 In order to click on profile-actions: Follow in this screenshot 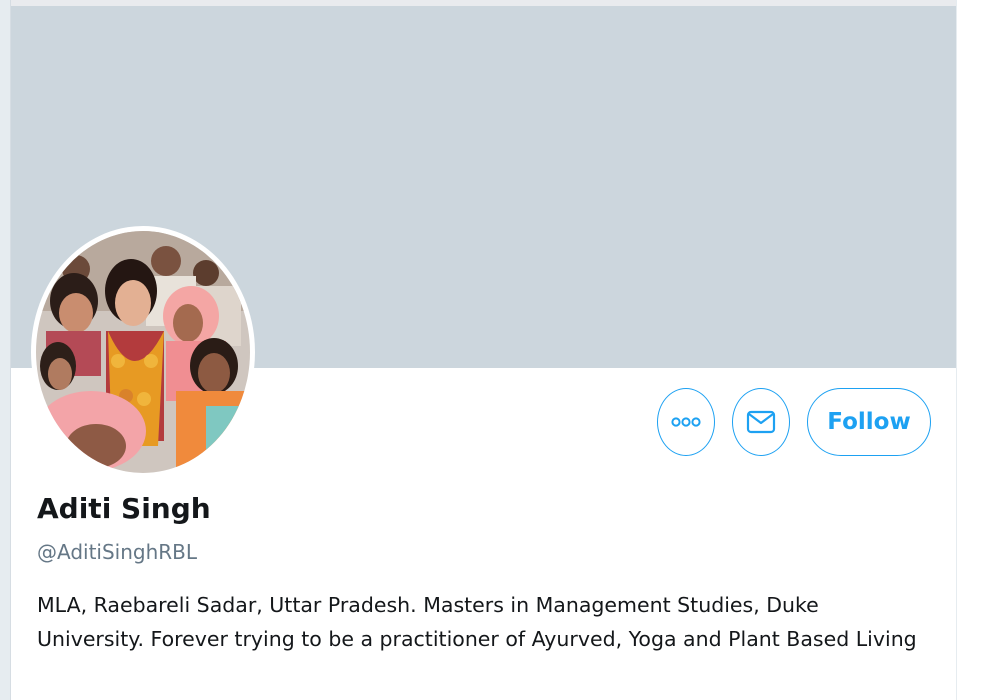, I will do `click(794, 422)`.